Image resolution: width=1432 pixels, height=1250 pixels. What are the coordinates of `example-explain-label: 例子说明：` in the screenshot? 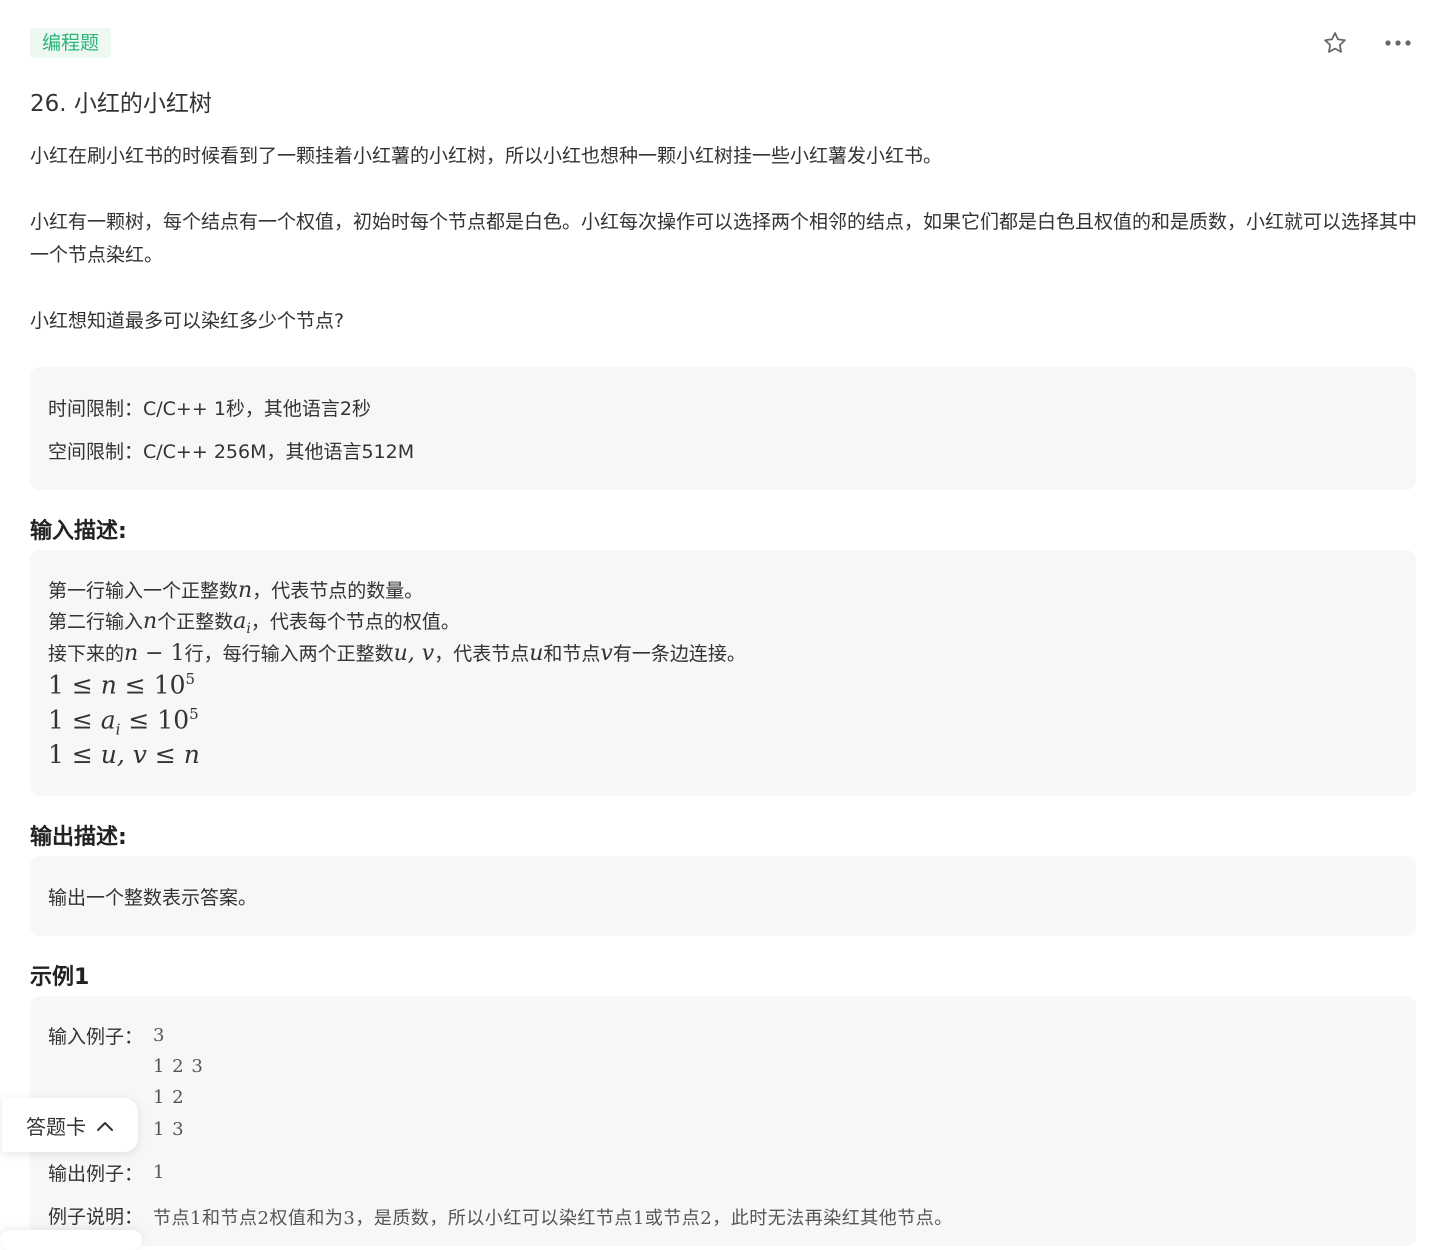 It's located at (96, 1217).